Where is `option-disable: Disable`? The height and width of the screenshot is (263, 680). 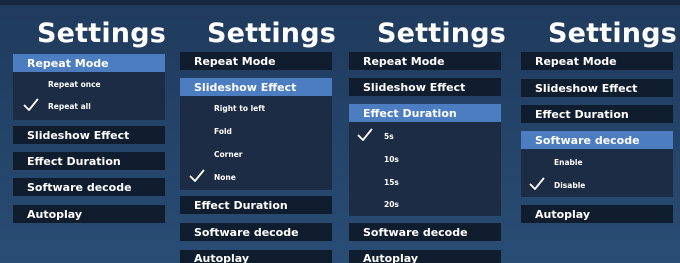
option-disable: Disable is located at coordinates (569, 185).